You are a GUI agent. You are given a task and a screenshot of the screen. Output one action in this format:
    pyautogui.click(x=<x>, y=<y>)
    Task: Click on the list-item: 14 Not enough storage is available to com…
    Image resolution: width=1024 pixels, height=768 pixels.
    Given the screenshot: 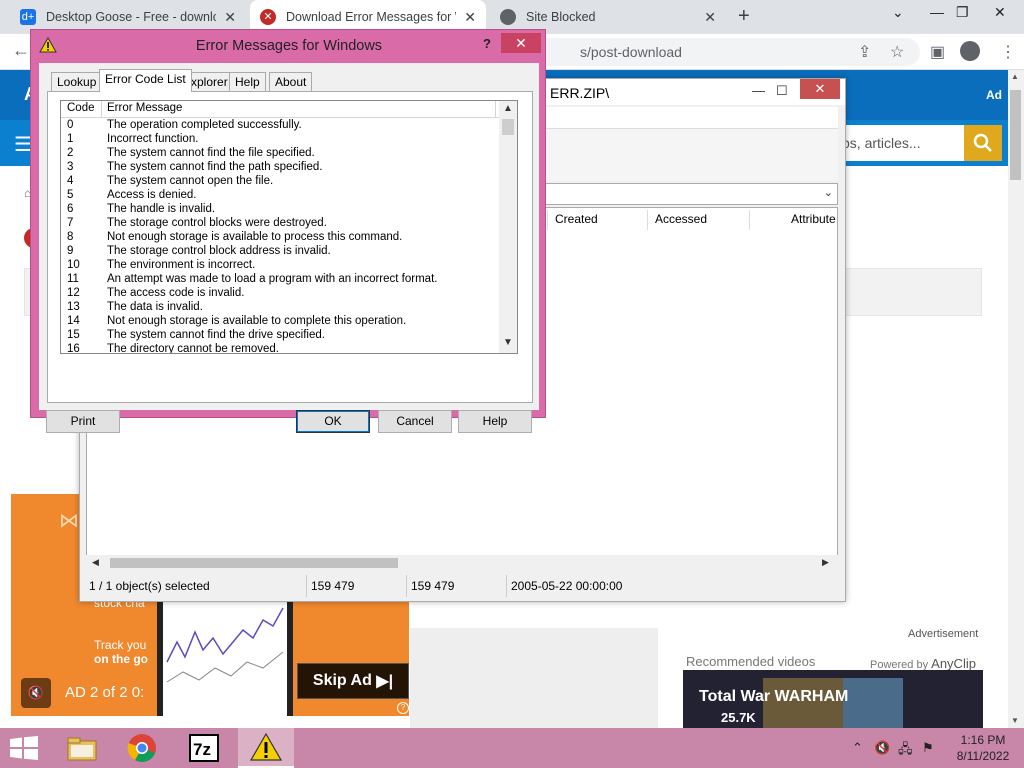 What is the action you would take?
    pyautogui.click(x=280, y=321)
    